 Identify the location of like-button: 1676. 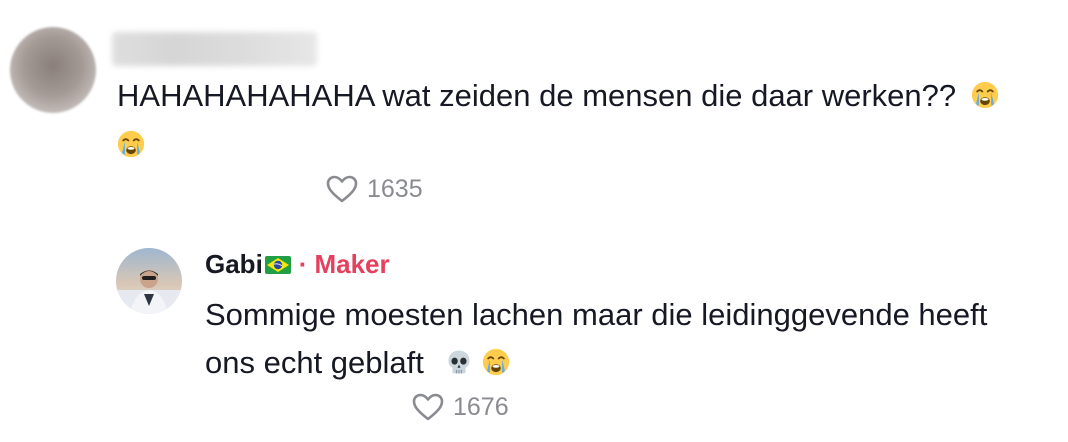
(460, 407).